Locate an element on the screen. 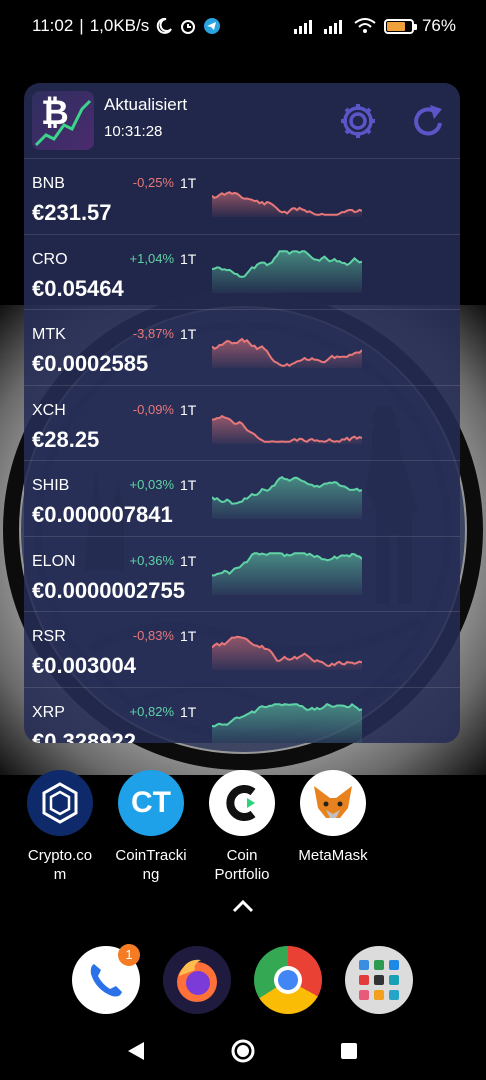 The height and width of the screenshot is (1080, 486). app-coin-portfolio: Coin Portfolio is located at coordinates (242, 827).